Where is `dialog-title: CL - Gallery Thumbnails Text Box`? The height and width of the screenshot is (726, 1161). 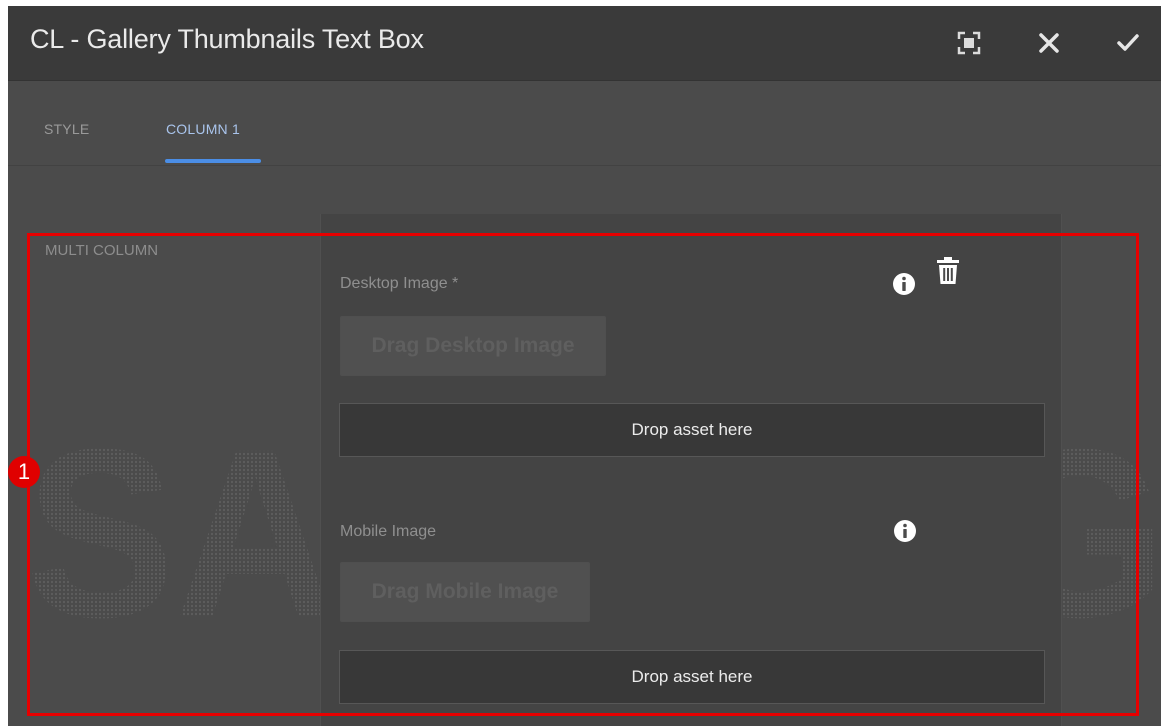 dialog-title: CL - Gallery Thumbnails Text Box is located at coordinates (227, 39).